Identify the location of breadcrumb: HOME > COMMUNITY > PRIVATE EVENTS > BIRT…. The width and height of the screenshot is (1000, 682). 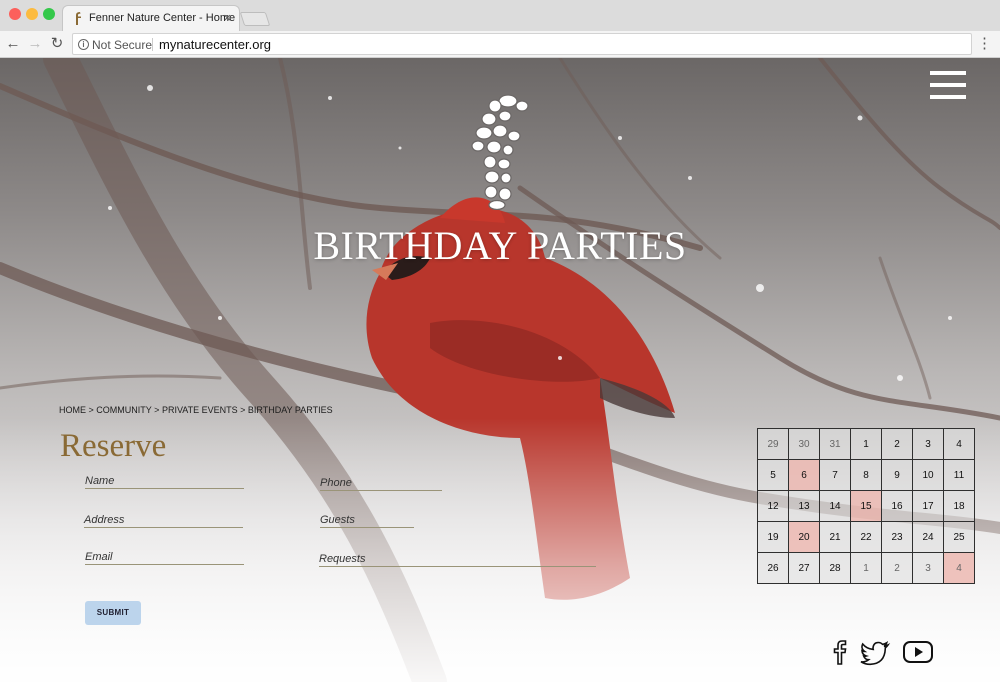
(196, 410).